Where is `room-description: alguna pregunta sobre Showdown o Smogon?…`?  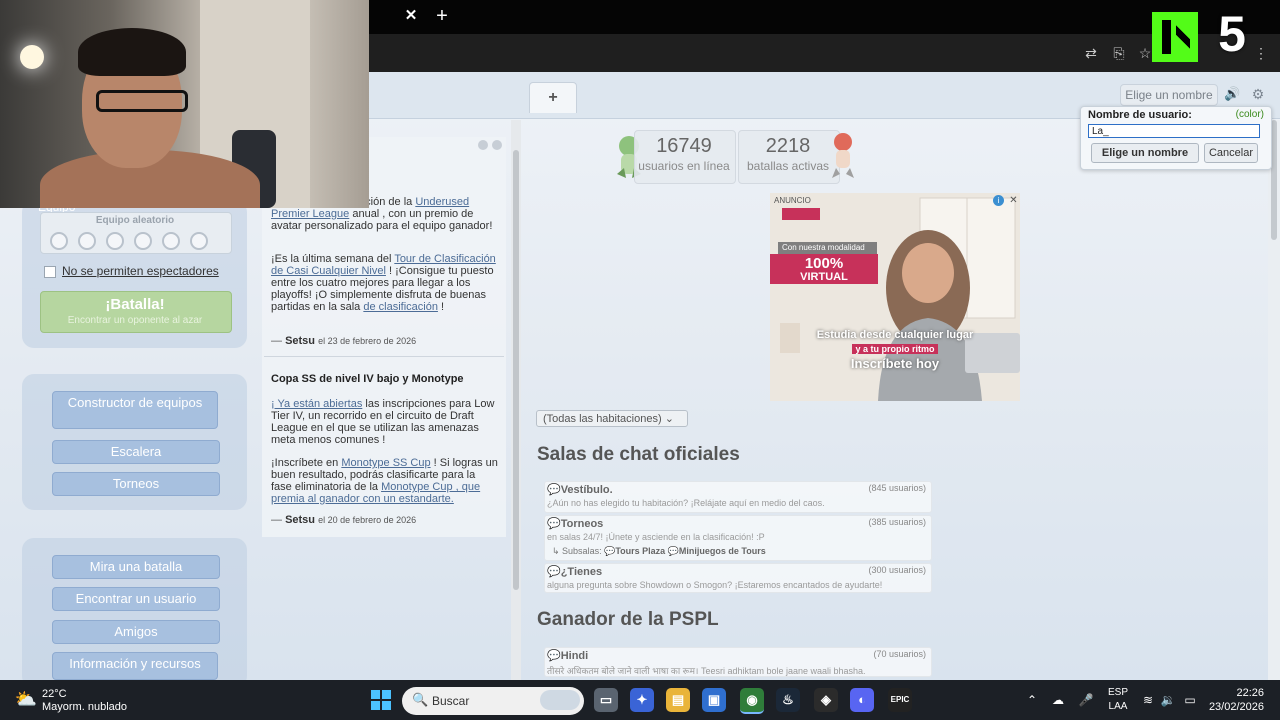 room-description: alguna pregunta sobre Showdown o Smogon?… is located at coordinates (715, 585).